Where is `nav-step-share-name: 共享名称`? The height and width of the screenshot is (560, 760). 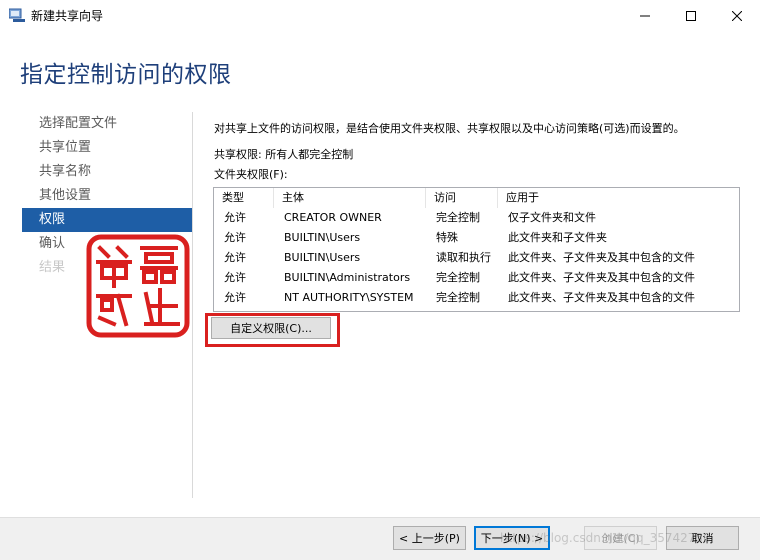 nav-step-share-name: 共享名称 is located at coordinates (107, 172).